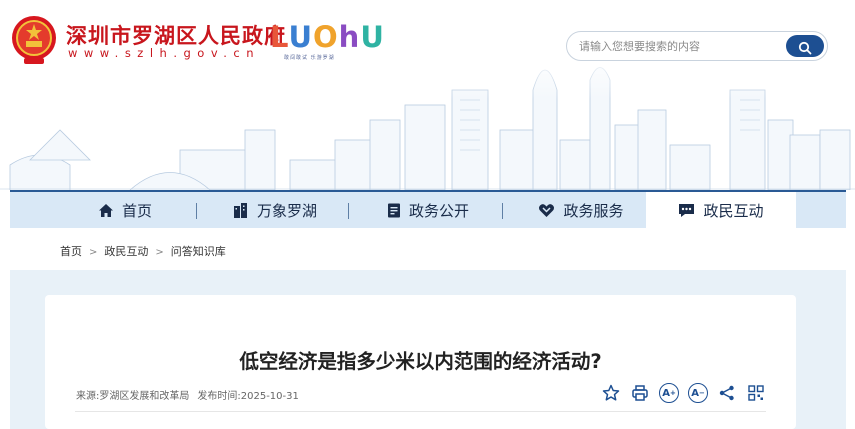 The image size is (855, 429). What do you see at coordinates (279, 37) in the screenshot?
I see `logo-letter-l: L` at bounding box center [279, 37].